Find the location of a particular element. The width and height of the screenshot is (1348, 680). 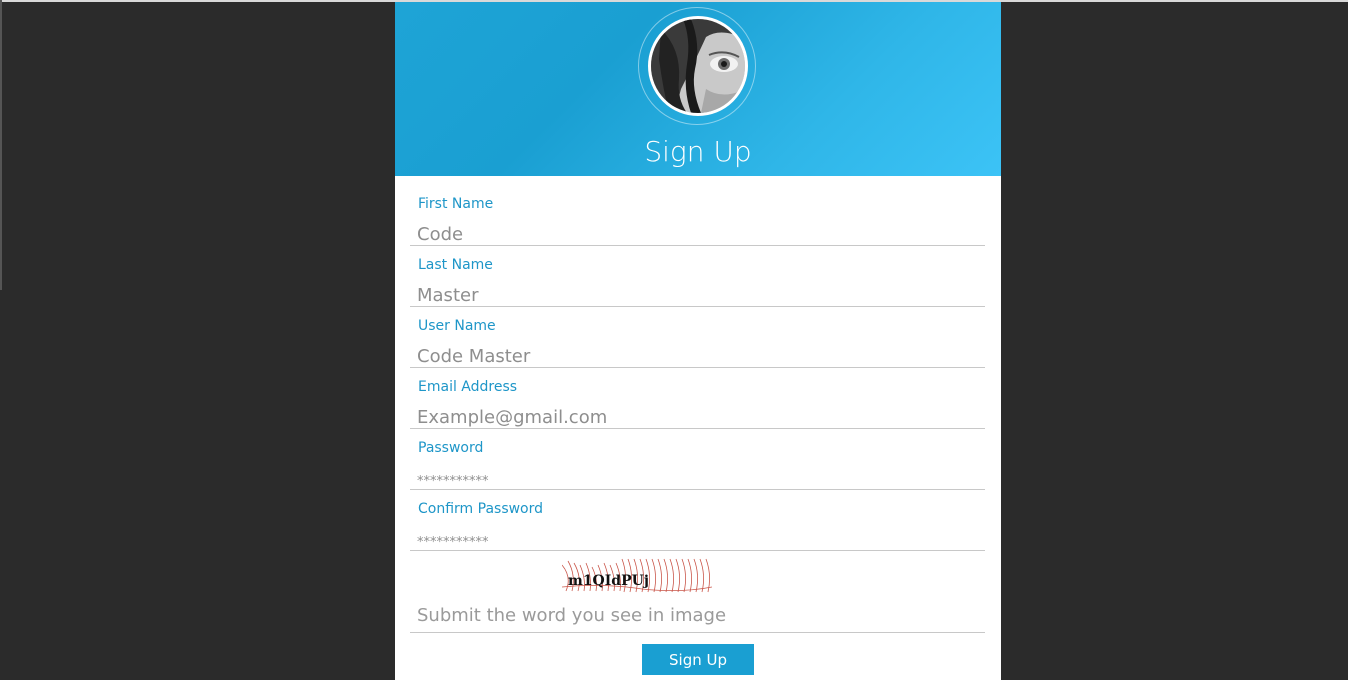

last-name-field: Last Name is located at coordinates (697, 277).